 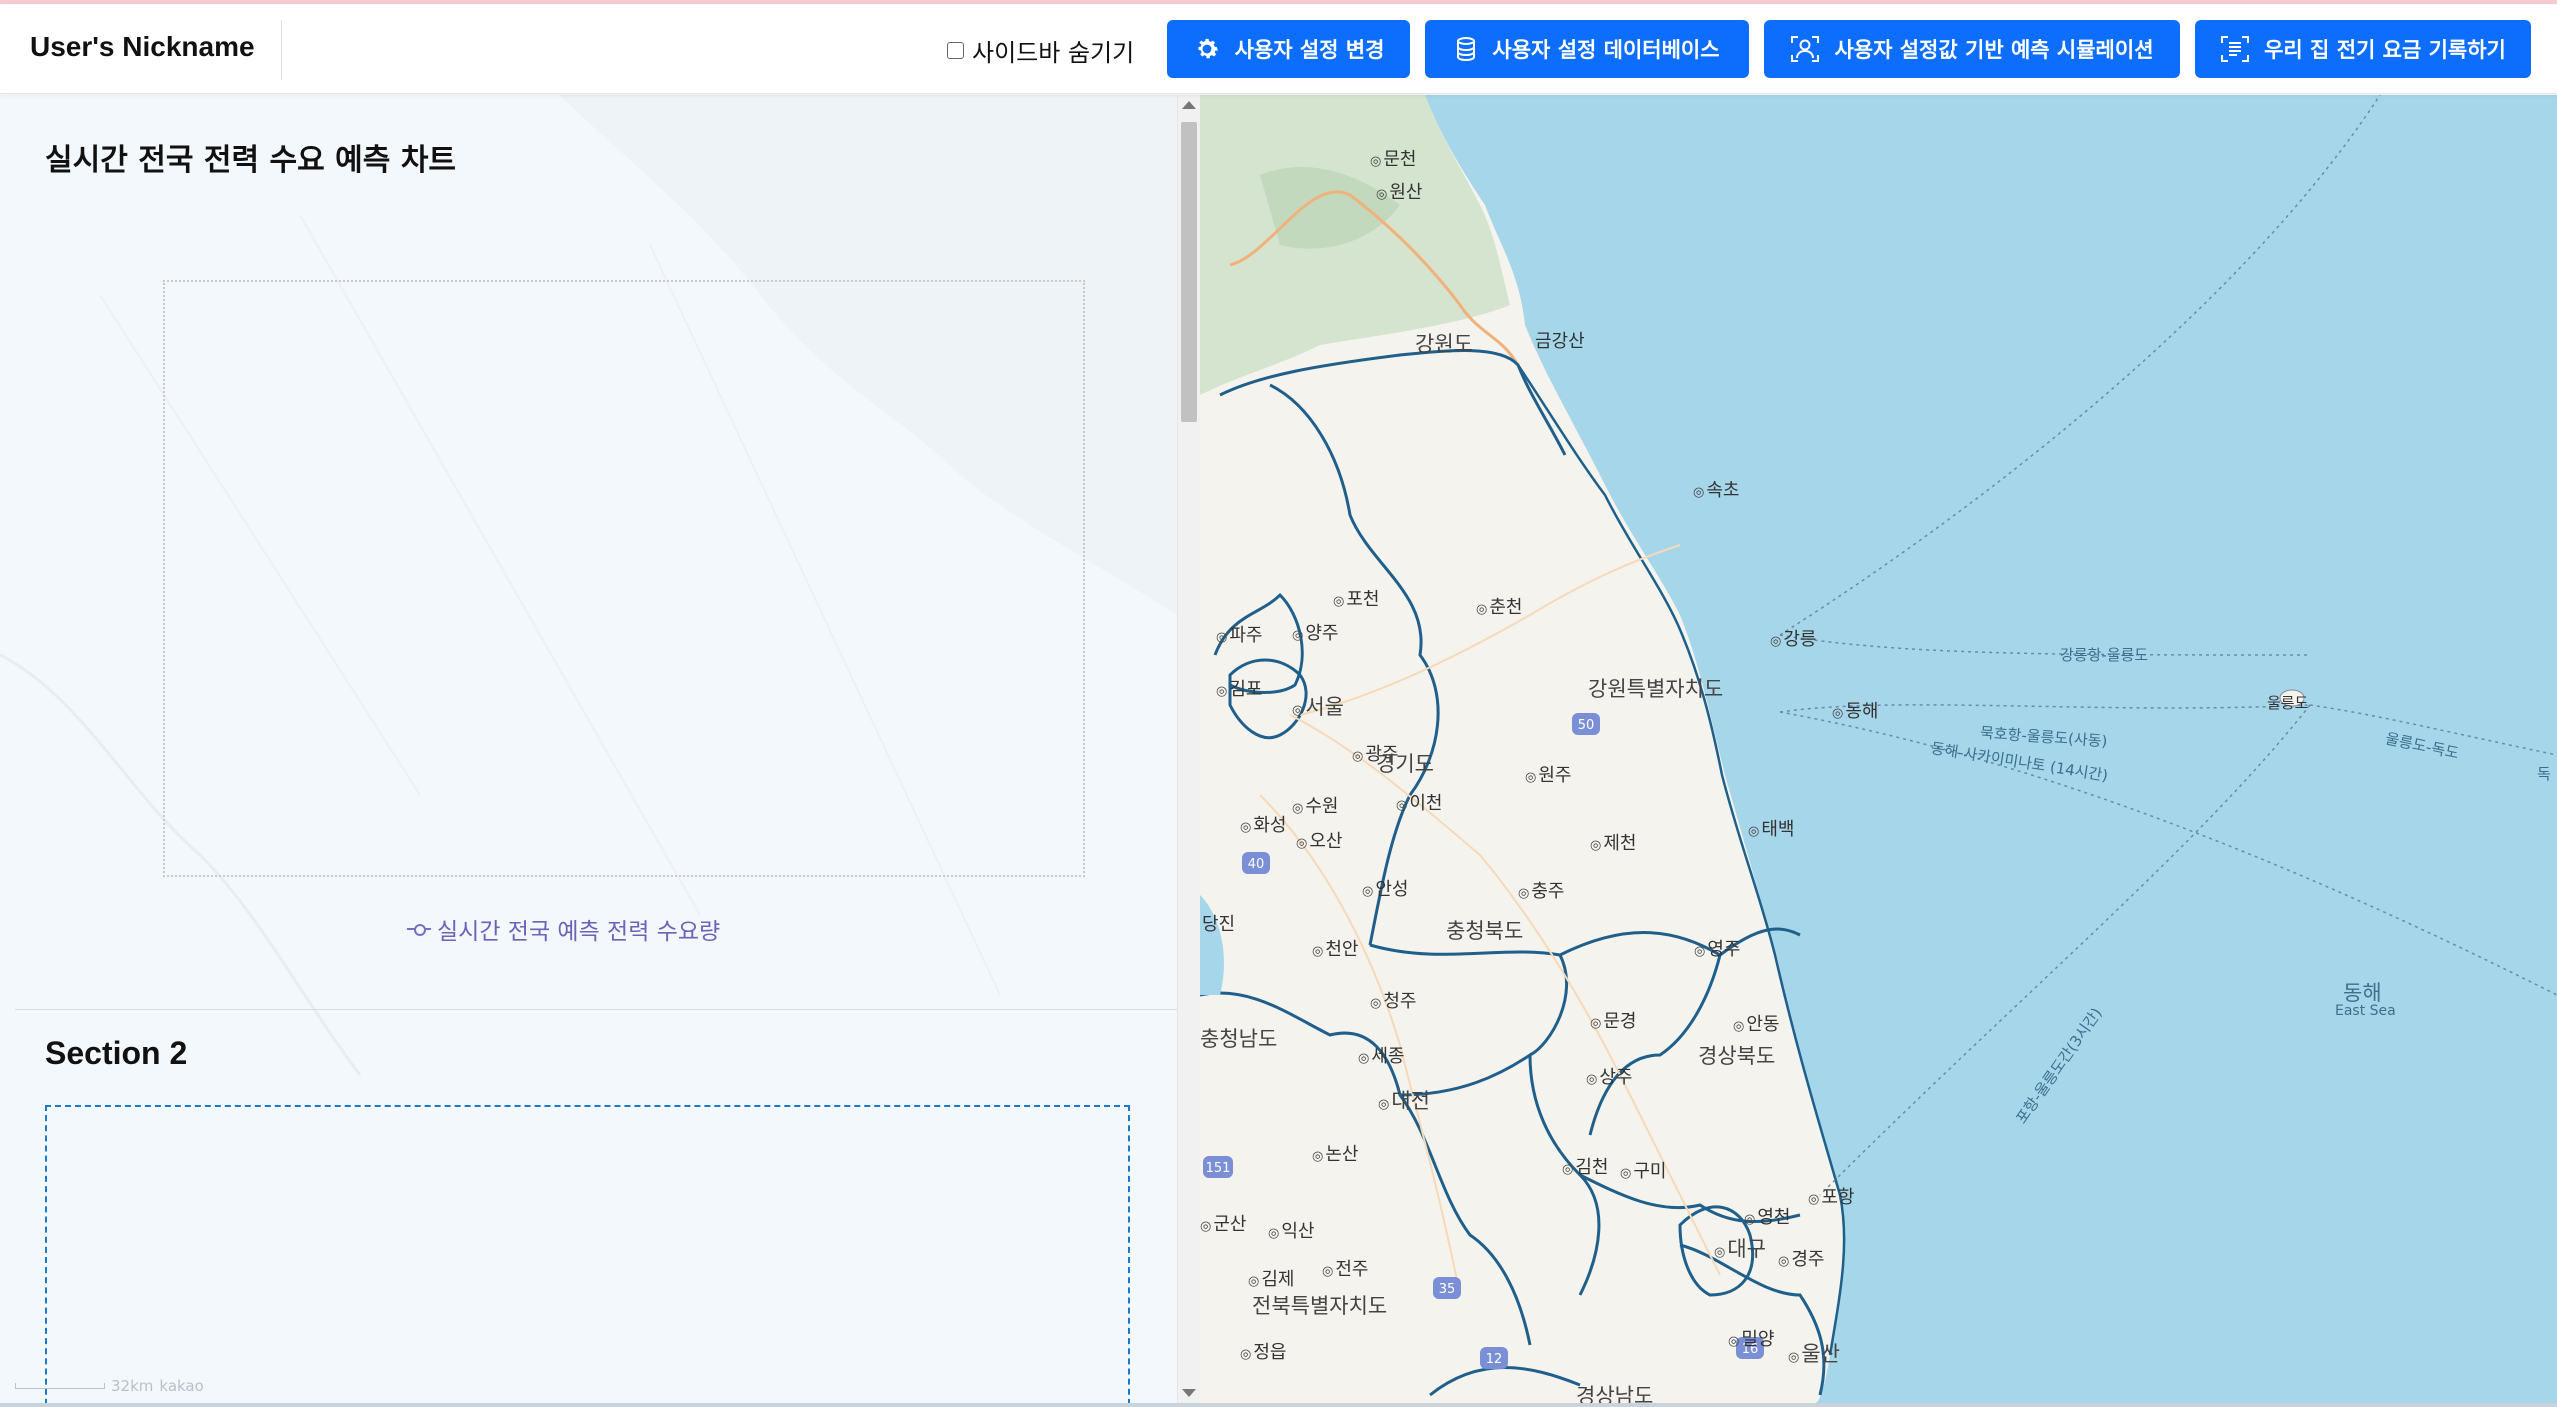 What do you see at coordinates (1606, 50) in the screenshot?
I see `settings-database-button-label: 사용자 설정 데이터베이스` at bounding box center [1606, 50].